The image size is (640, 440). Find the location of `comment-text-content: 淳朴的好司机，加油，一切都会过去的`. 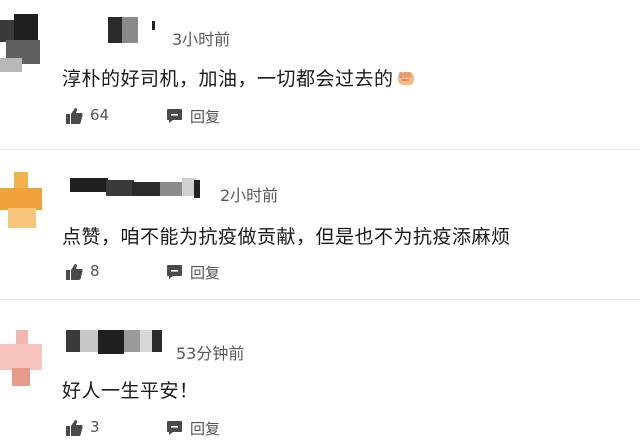

comment-text-content: 淳朴的好司机，加油，一切都会过去的 is located at coordinates (228, 79).